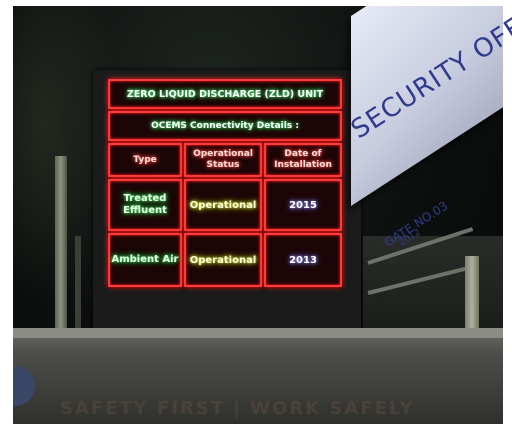  Describe the element at coordinates (145, 260) in the screenshot. I see `row-type-ambient-air: Ambient Air` at that location.